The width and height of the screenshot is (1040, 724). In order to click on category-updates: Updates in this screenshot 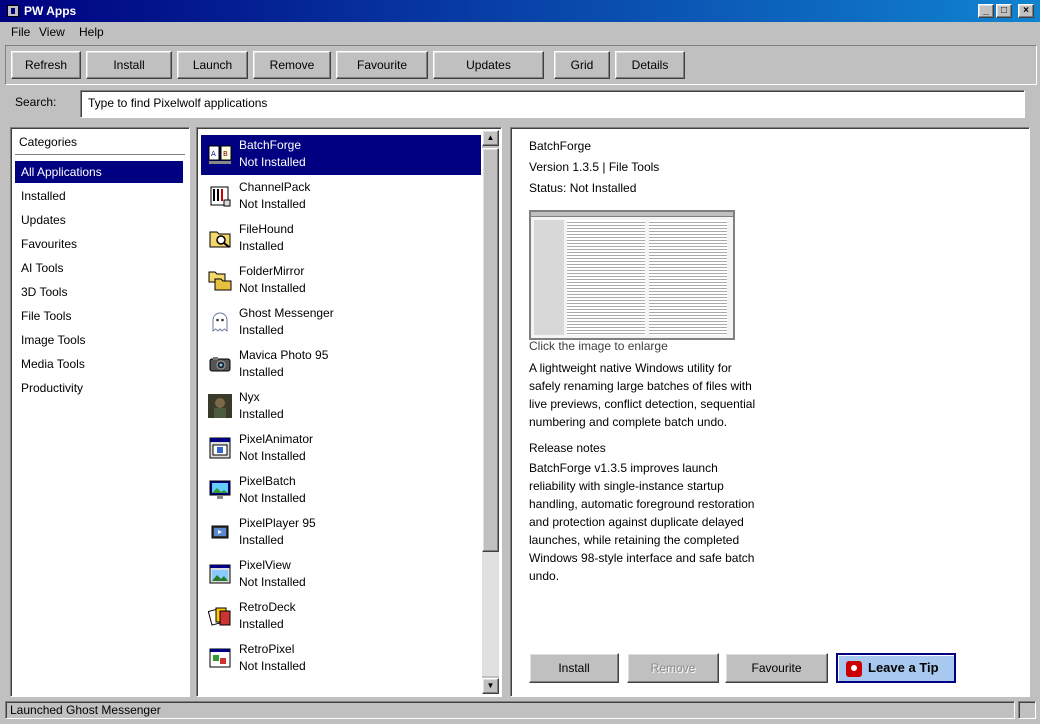, I will do `click(99, 220)`.